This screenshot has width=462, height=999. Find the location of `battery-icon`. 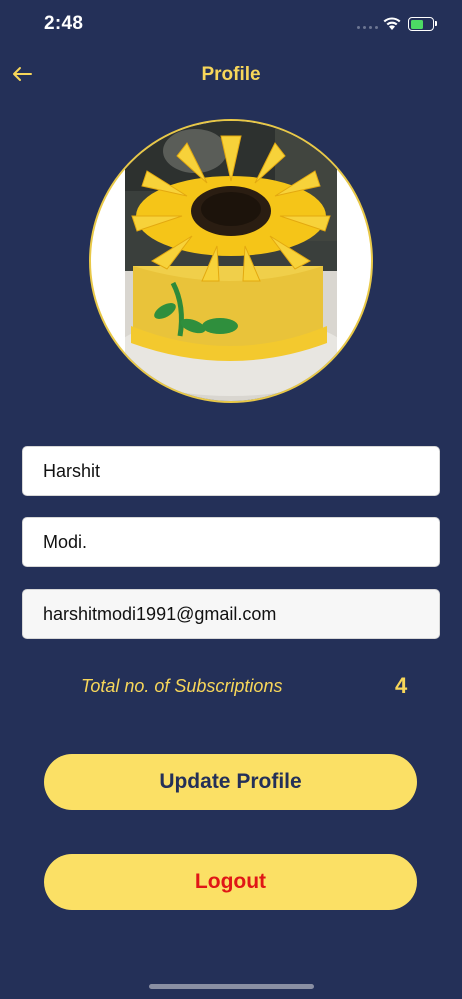

battery-icon is located at coordinates (421, 24).